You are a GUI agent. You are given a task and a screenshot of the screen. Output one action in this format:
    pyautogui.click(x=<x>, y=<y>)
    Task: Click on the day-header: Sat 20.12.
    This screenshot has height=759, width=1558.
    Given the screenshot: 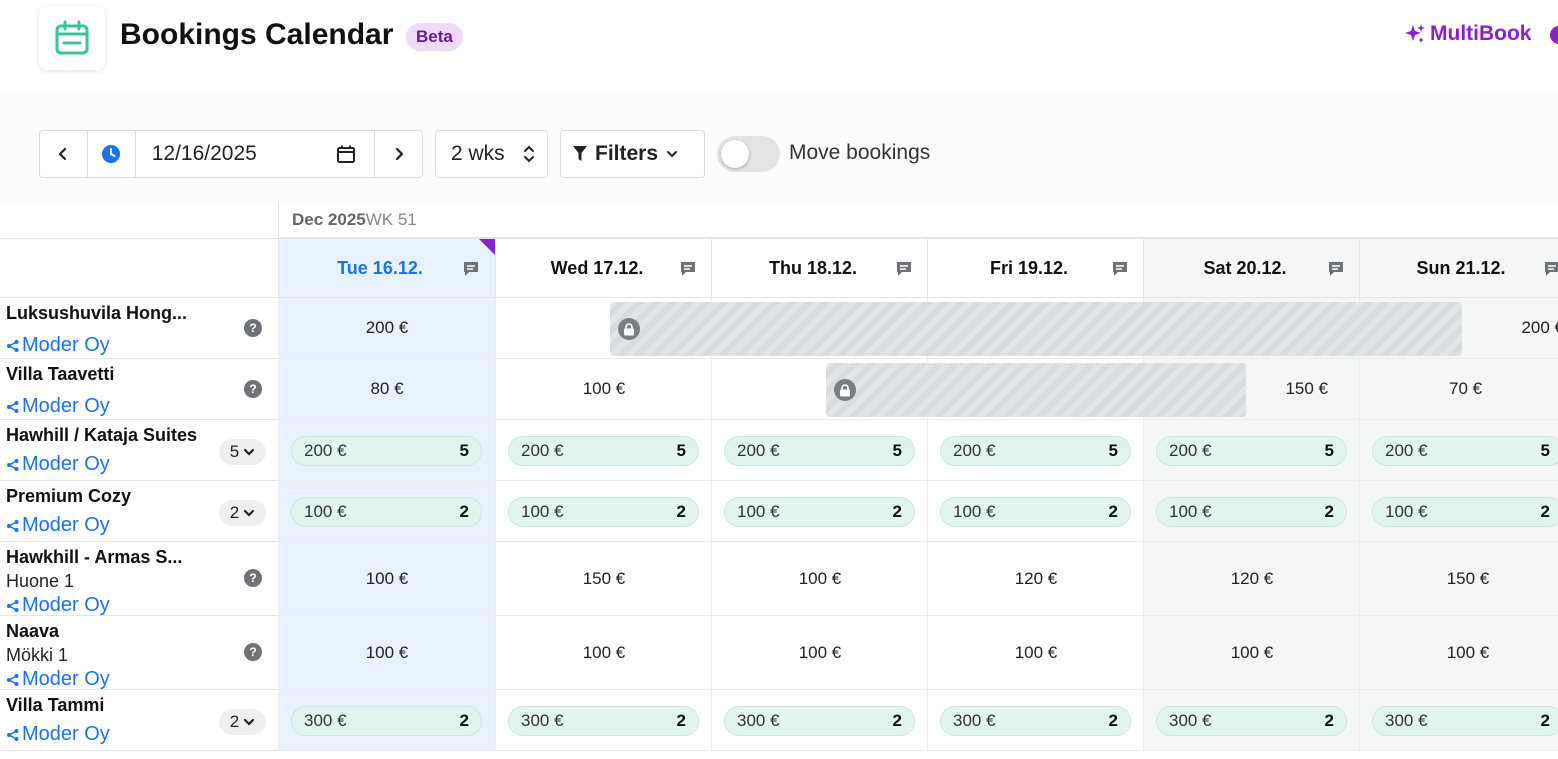 What is the action you would take?
    pyautogui.click(x=1251, y=268)
    